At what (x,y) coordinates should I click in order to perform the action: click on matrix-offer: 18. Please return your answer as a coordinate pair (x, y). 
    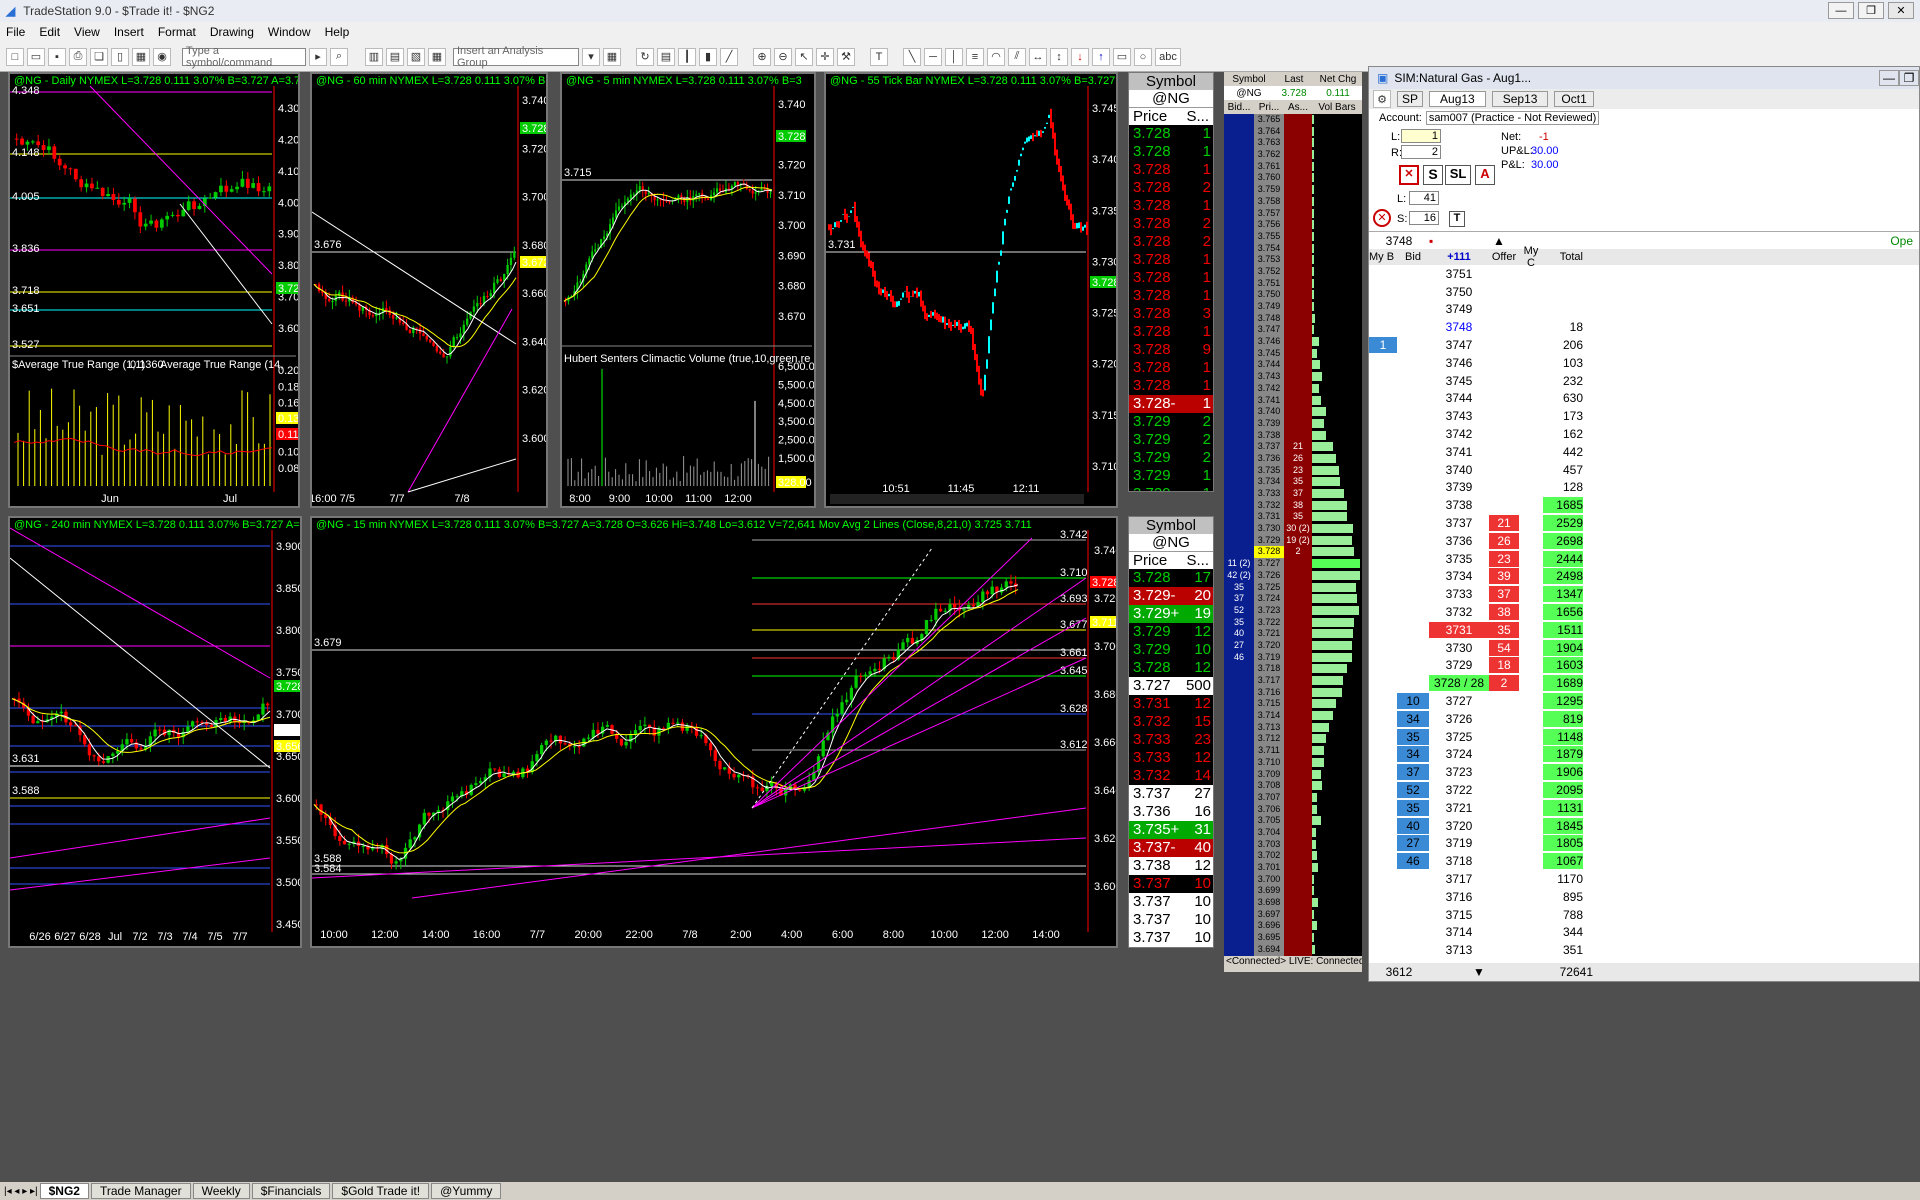
    Looking at the image, I should click on (1504, 665).